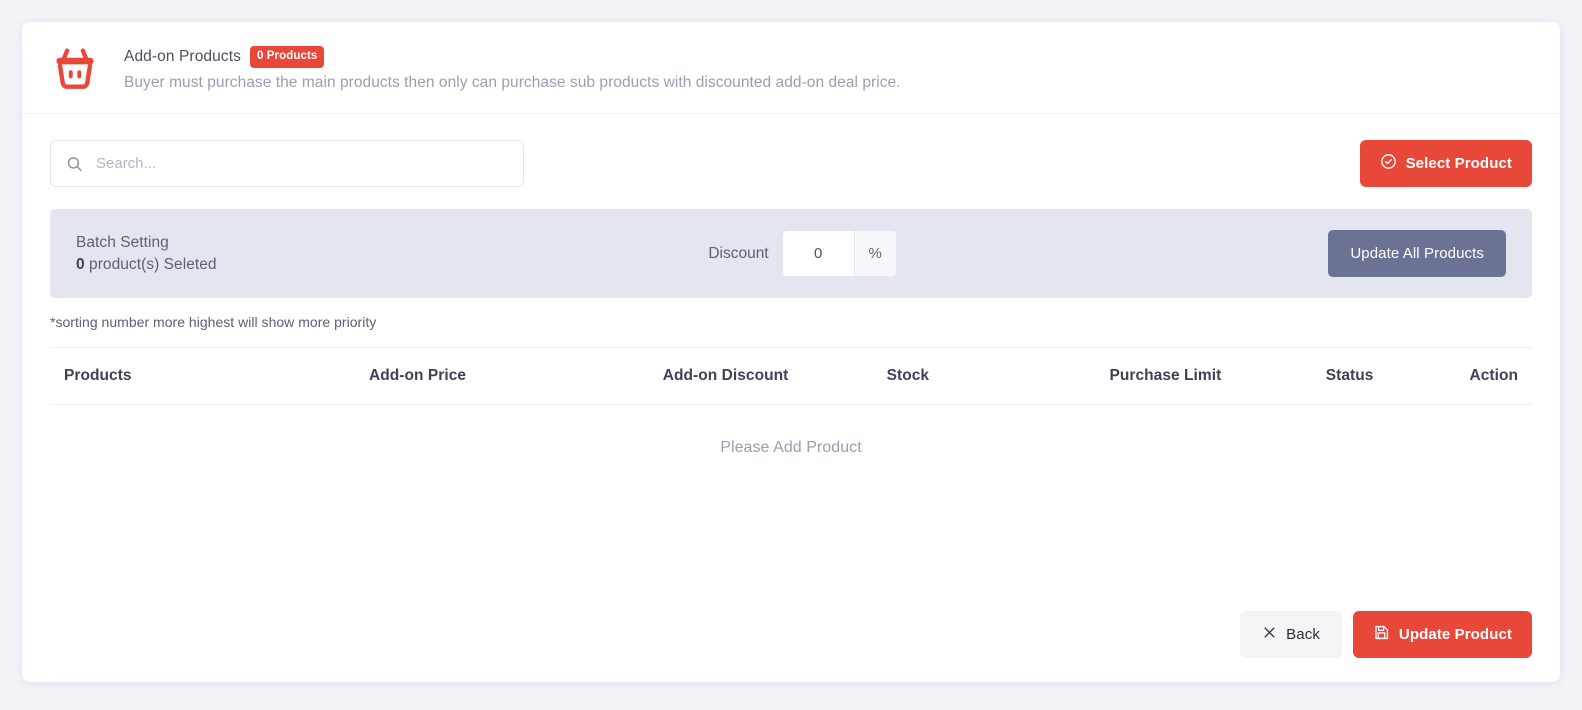  Describe the element at coordinates (75, 69) in the screenshot. I see `shopping-basket-icon` at that location.